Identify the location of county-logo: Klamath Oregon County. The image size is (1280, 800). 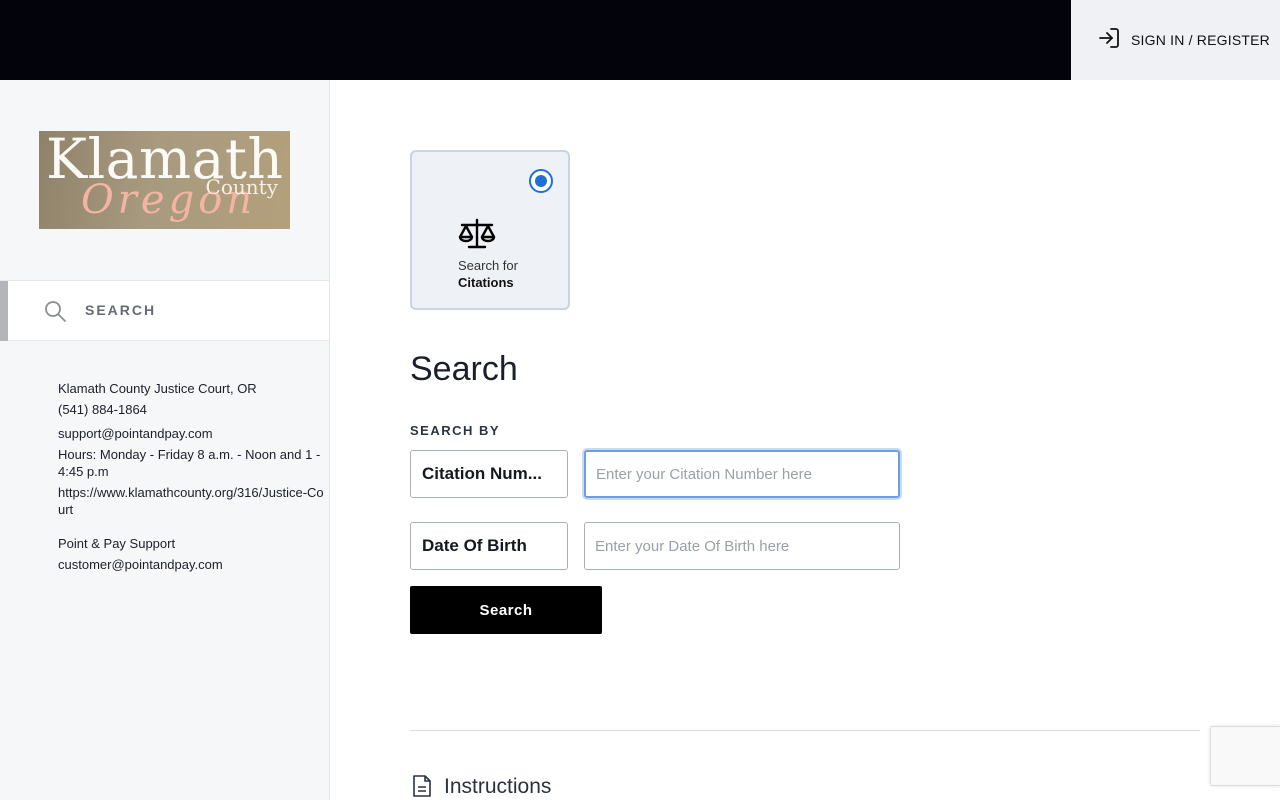
(164, 180).